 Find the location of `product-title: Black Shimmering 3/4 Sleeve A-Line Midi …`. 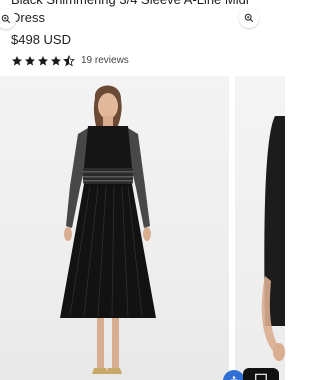

product-title: Black Shimmering 3/4 Sleeve A-Line Midi … is located at coordinates (142, 13).